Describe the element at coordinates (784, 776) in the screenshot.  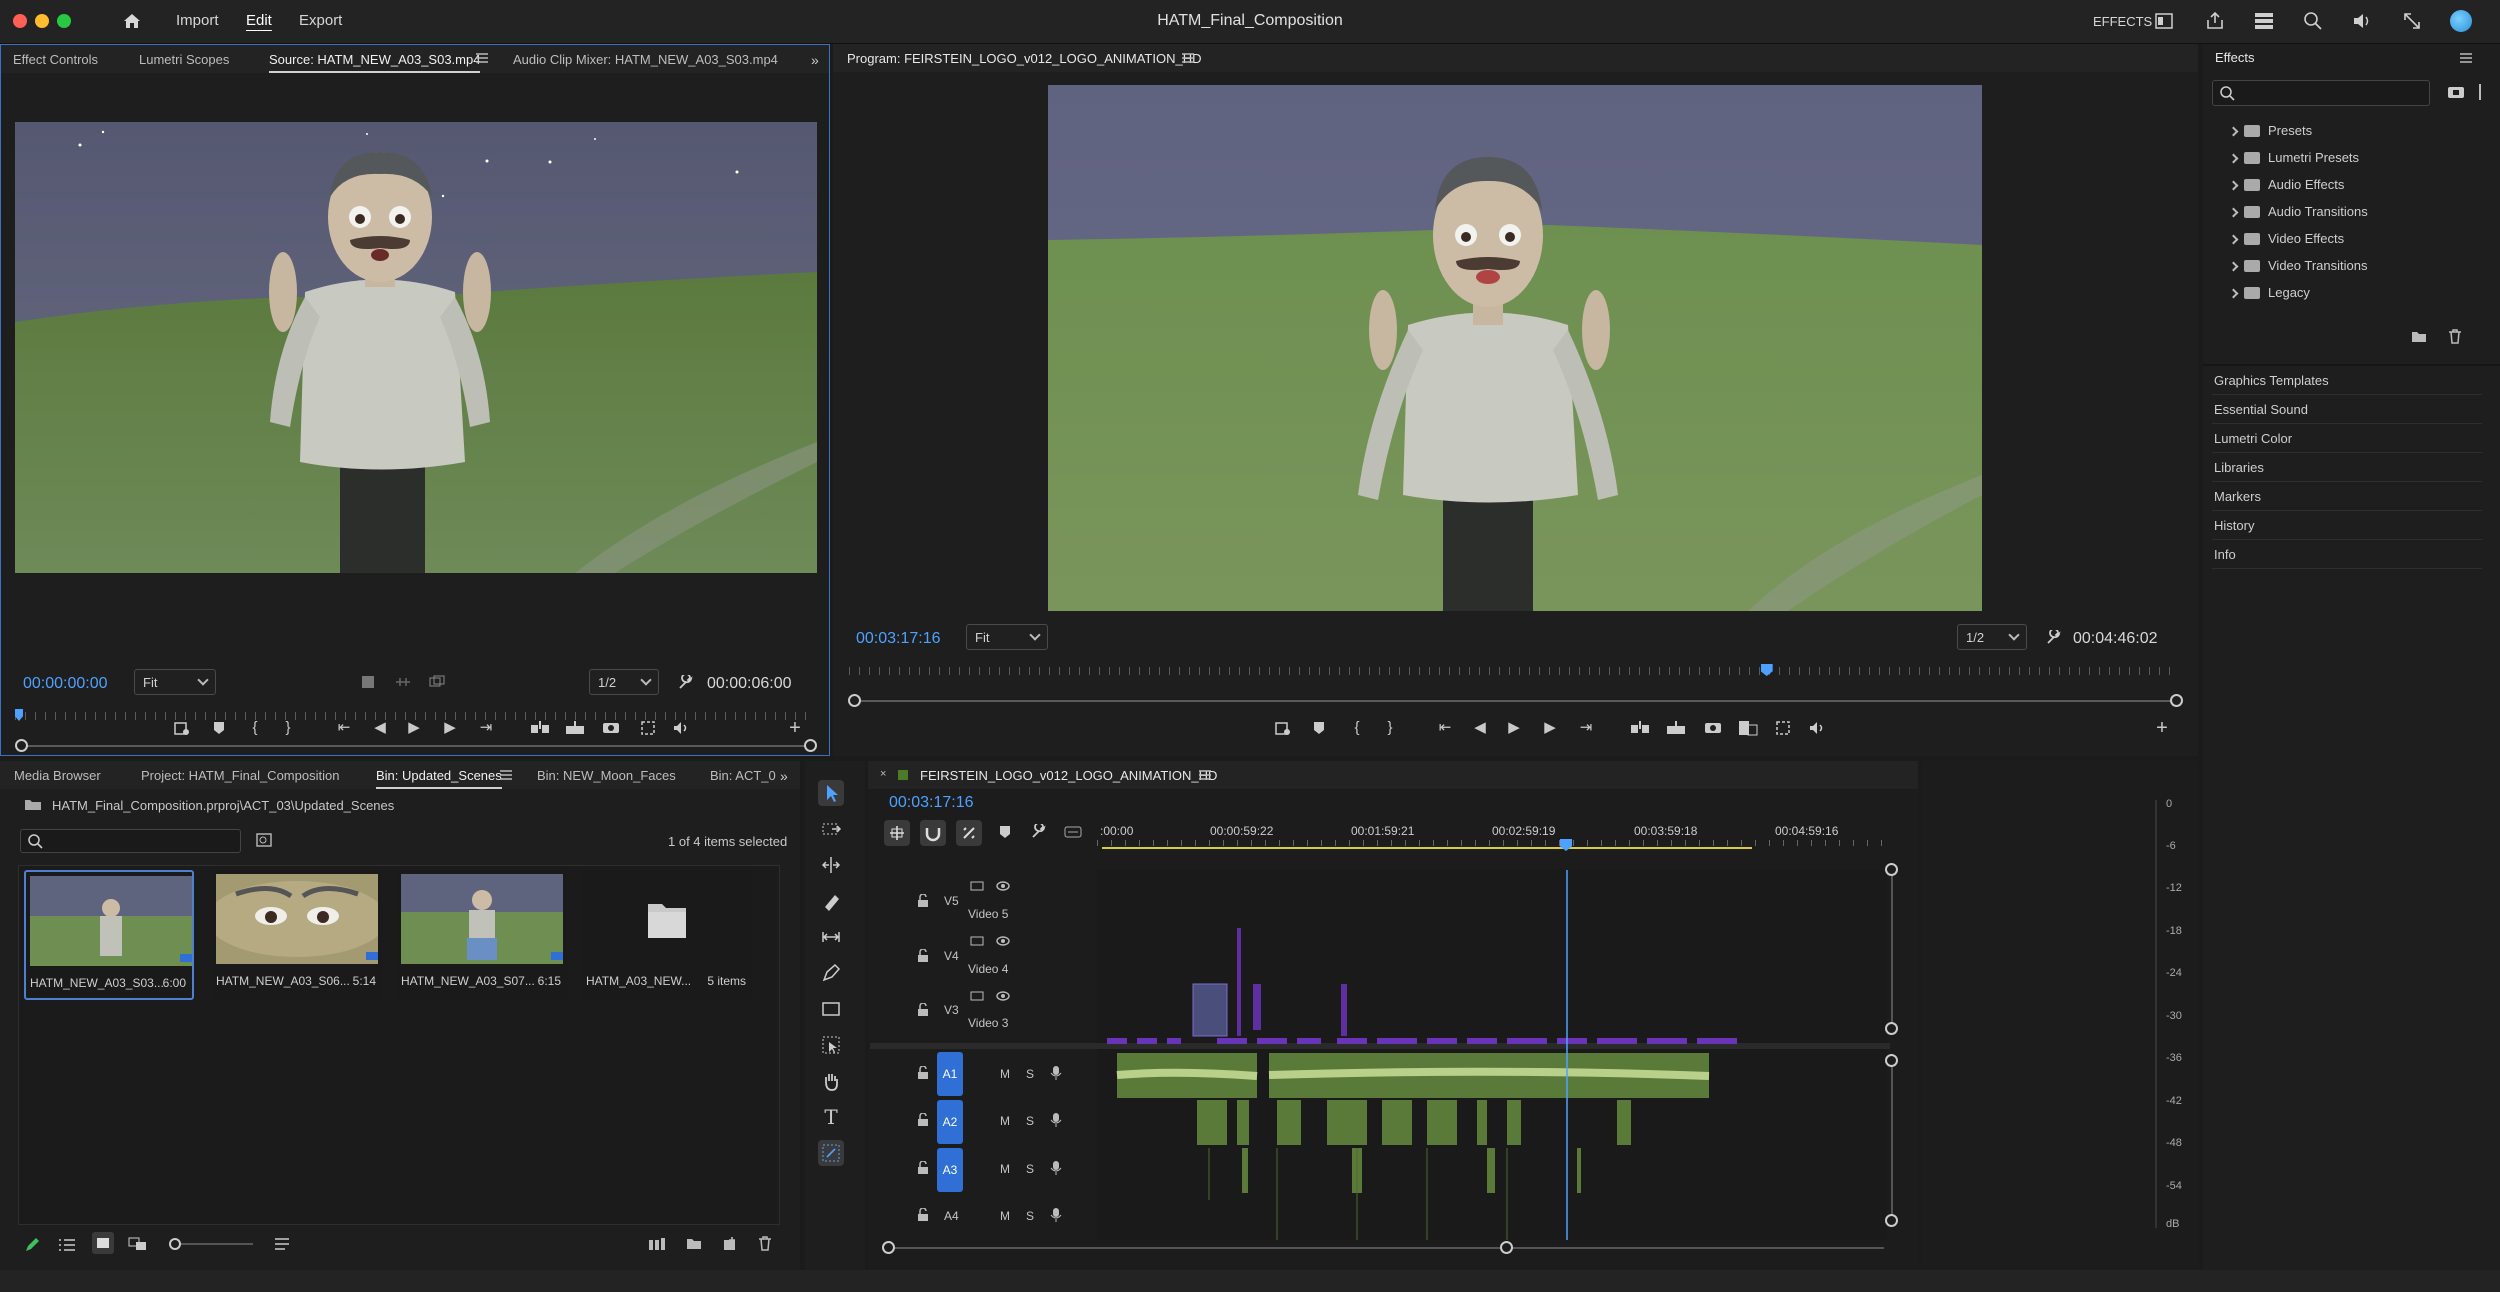
I see `project-more-tabs-icon: »` at that location.